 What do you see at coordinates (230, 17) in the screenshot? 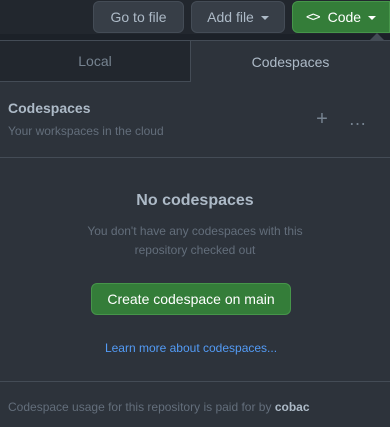
I see `add-file-label: Add file` at bounding box center [230, 17].